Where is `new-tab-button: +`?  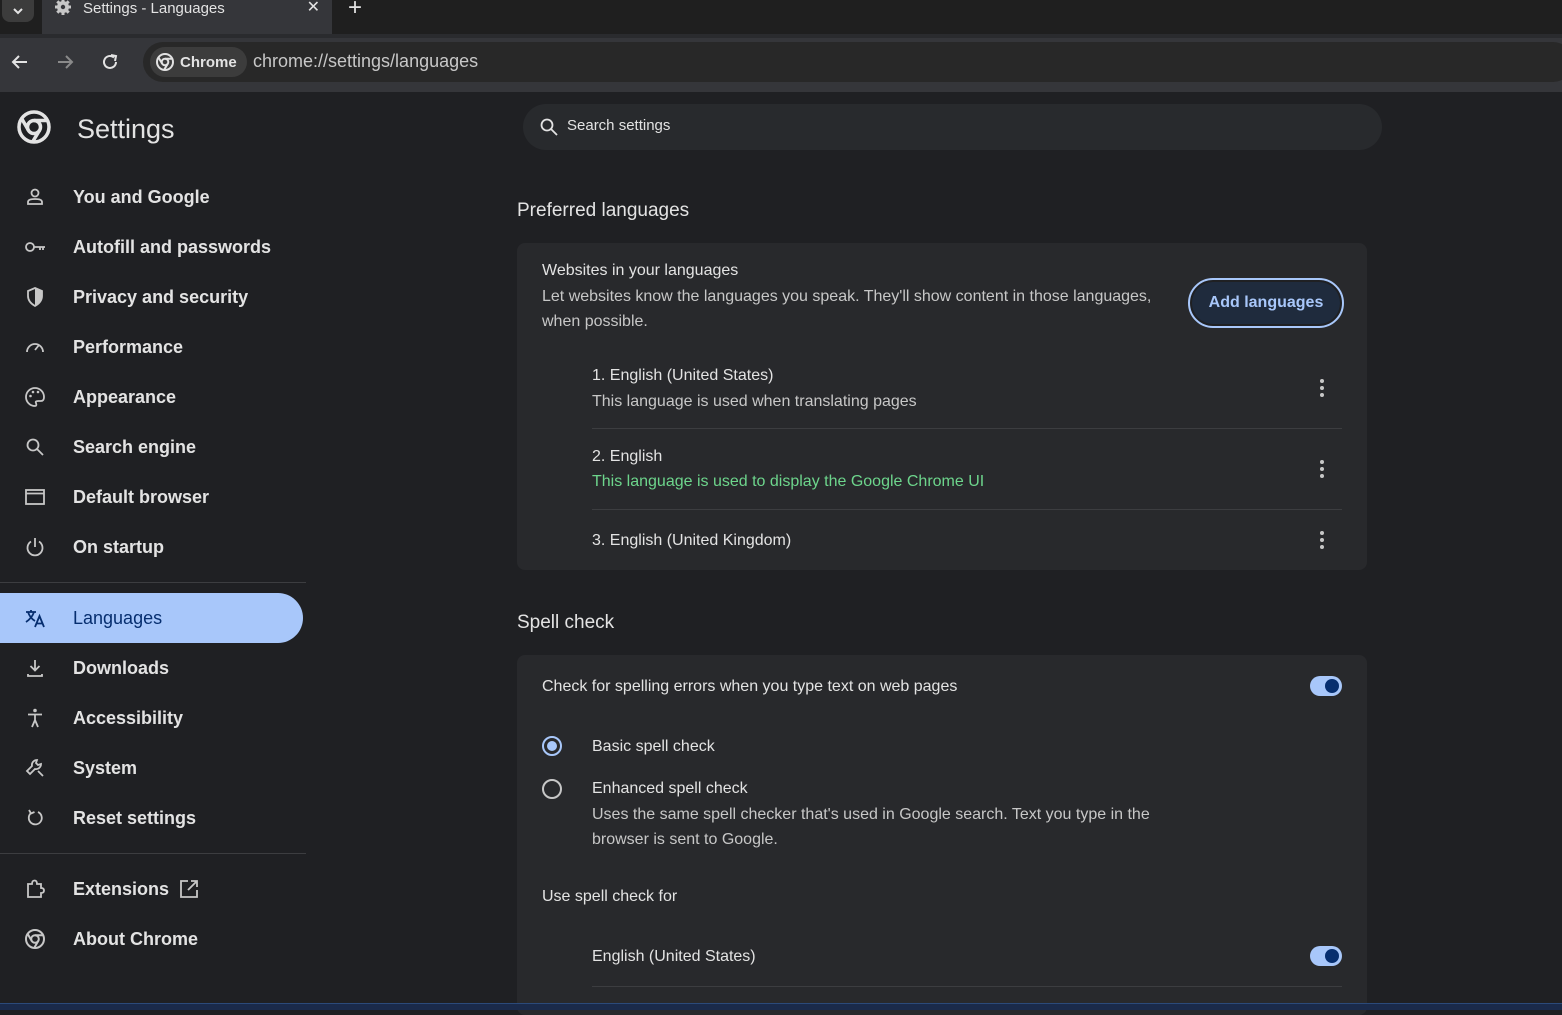
new-tab-button: + is located at coordinates (355, 10).